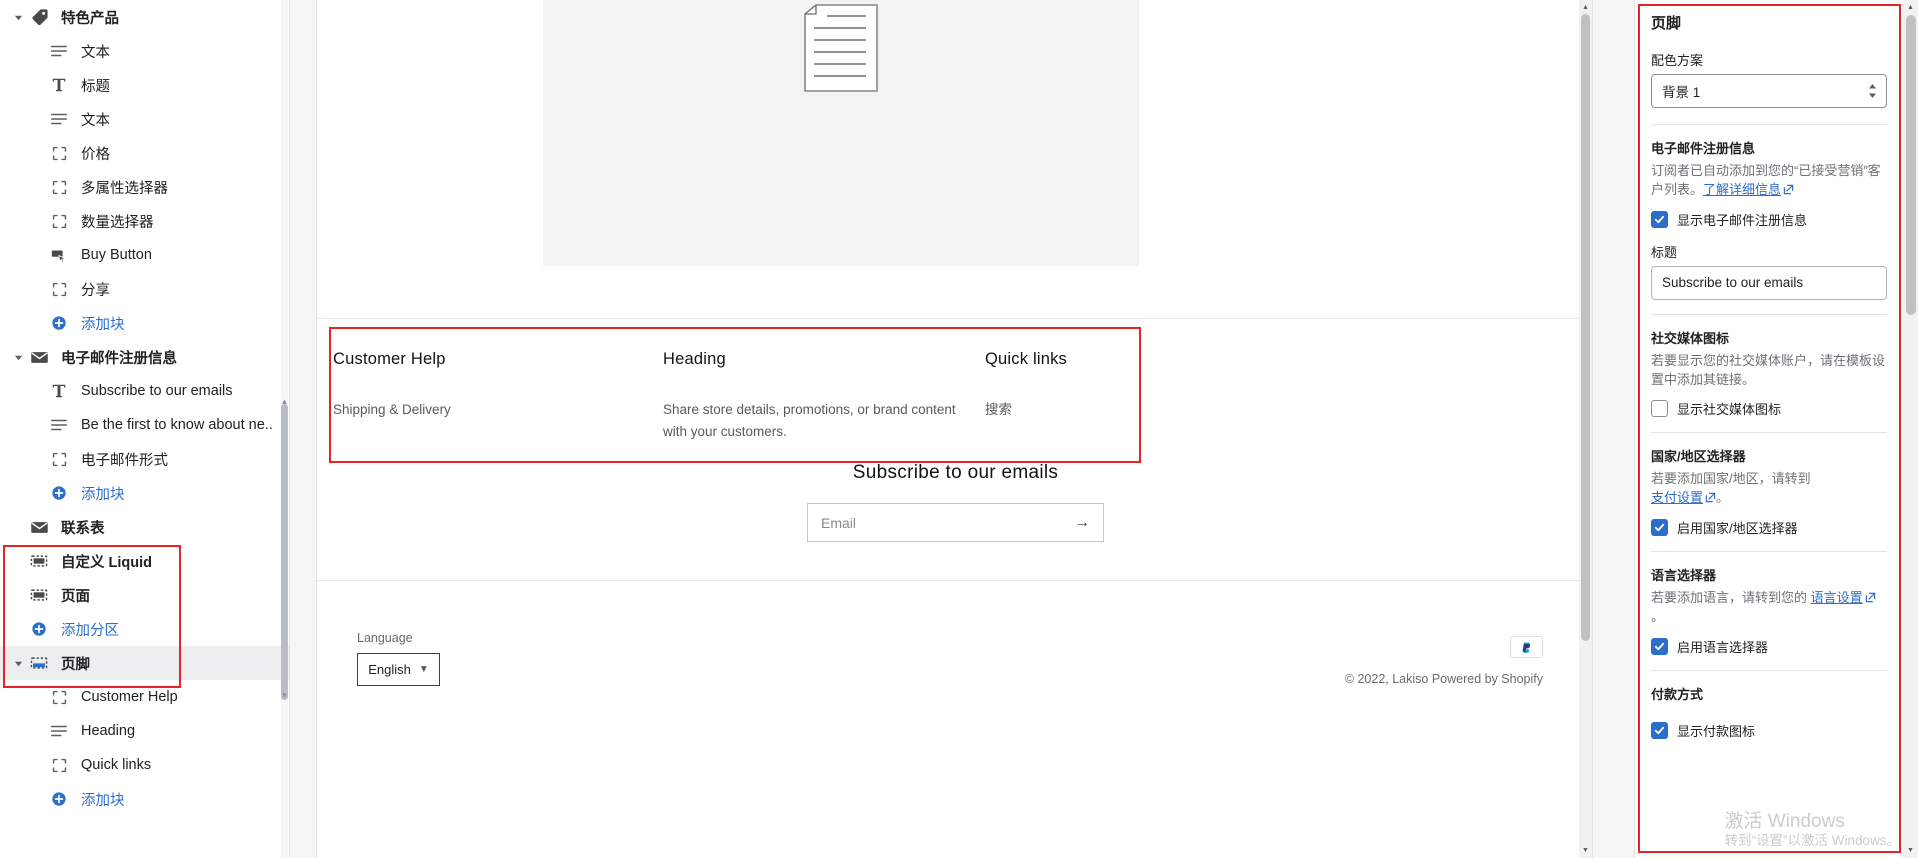 This screenshot has width=1918, height=858. I want to click on language-select: English ▼, so click(398, 669).